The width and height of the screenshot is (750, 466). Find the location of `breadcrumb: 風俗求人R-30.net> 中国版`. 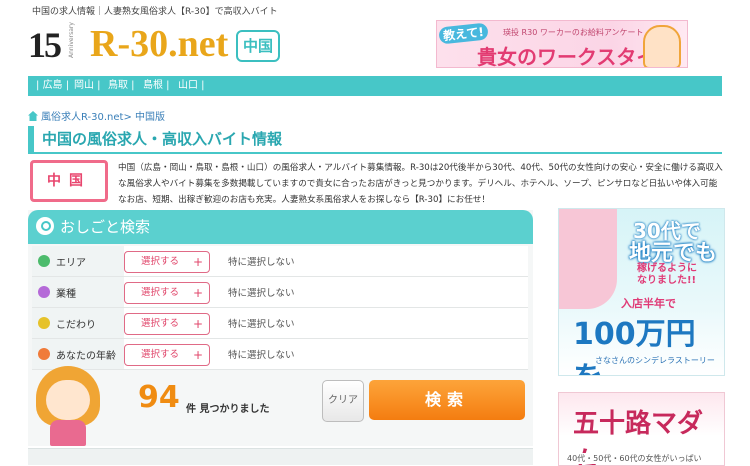

breadcrumb: 風俗求人R-30.net> 中国版 is located at coordinates (96, 116).